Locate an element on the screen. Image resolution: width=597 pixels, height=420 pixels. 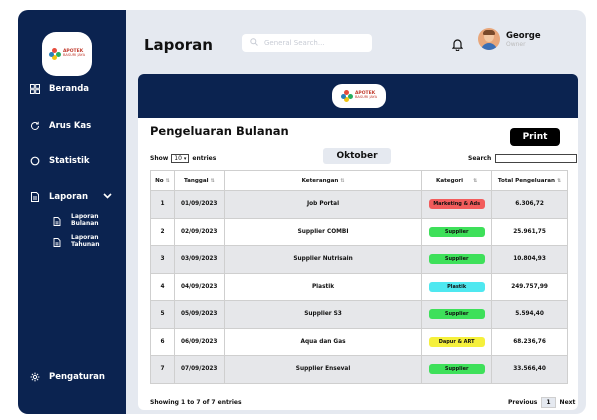
cell-no: 2 is located at coordinates (162, 231).